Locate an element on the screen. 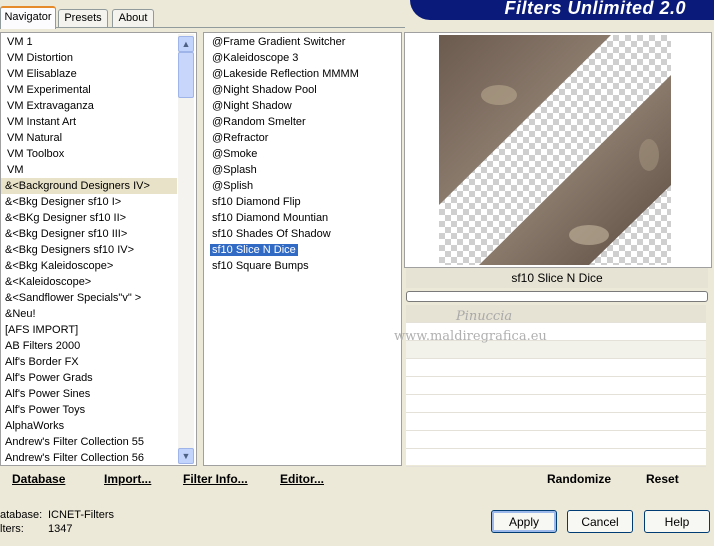  filters-count-value: 1347 is located at coordinates (60, 529).